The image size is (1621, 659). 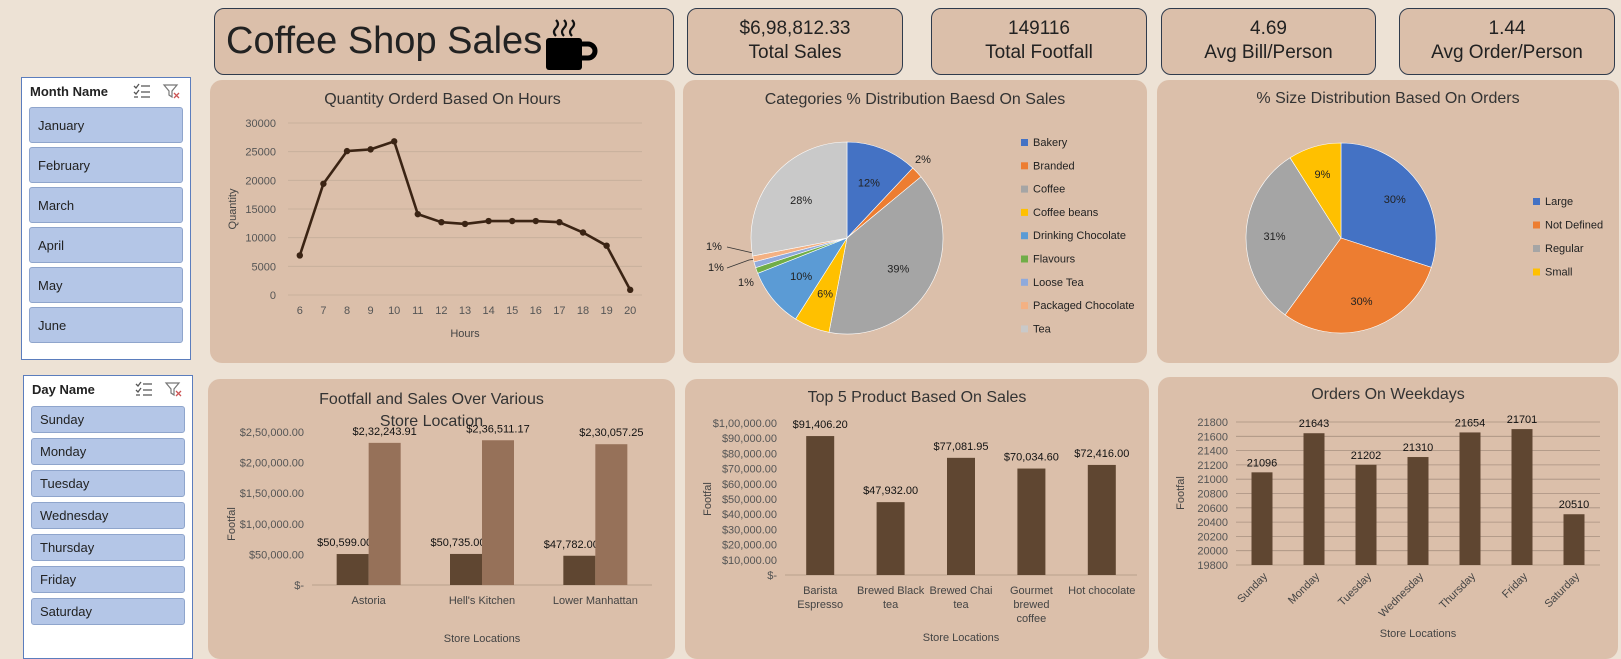 I want to click on slice-label: 39%, so click(x=898, y=269).